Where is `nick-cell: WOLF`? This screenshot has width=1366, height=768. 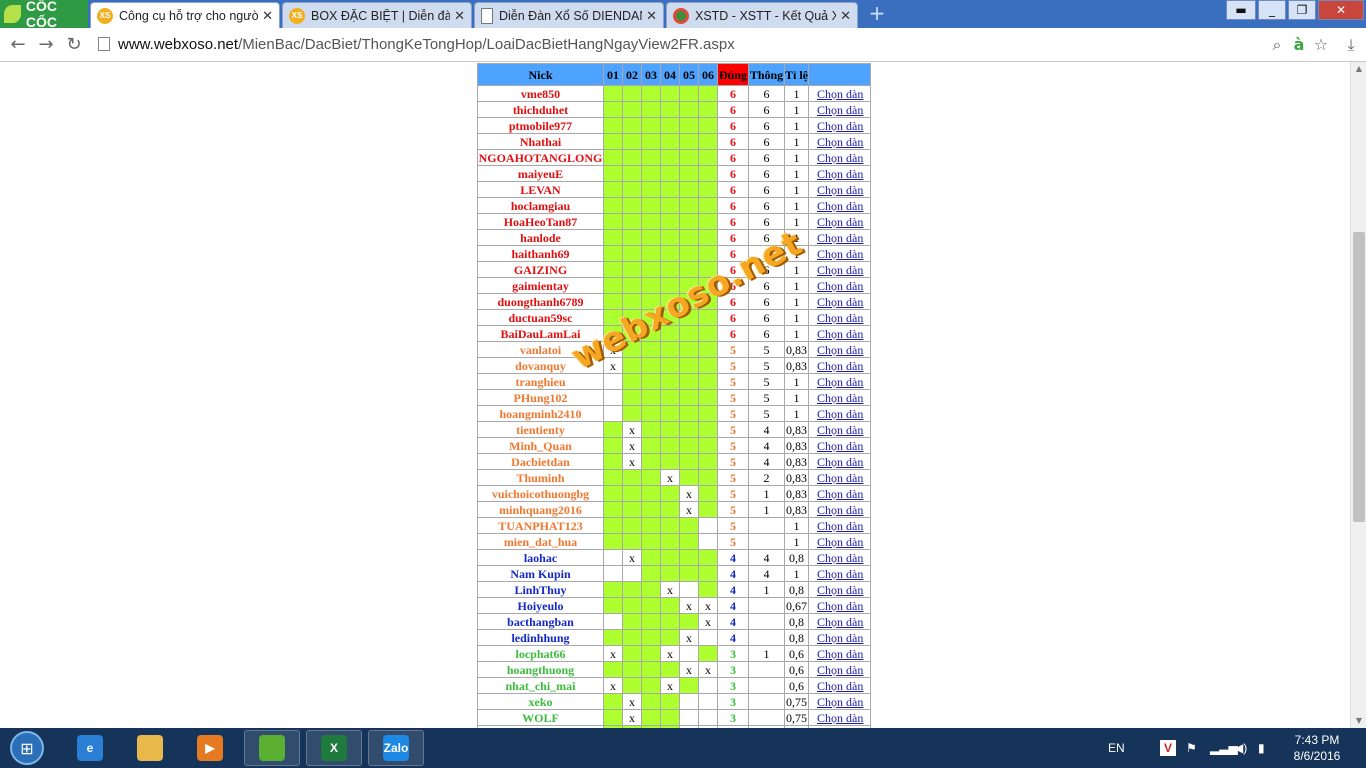 nick-cell: WOLF is located at coordinates (540, 717).